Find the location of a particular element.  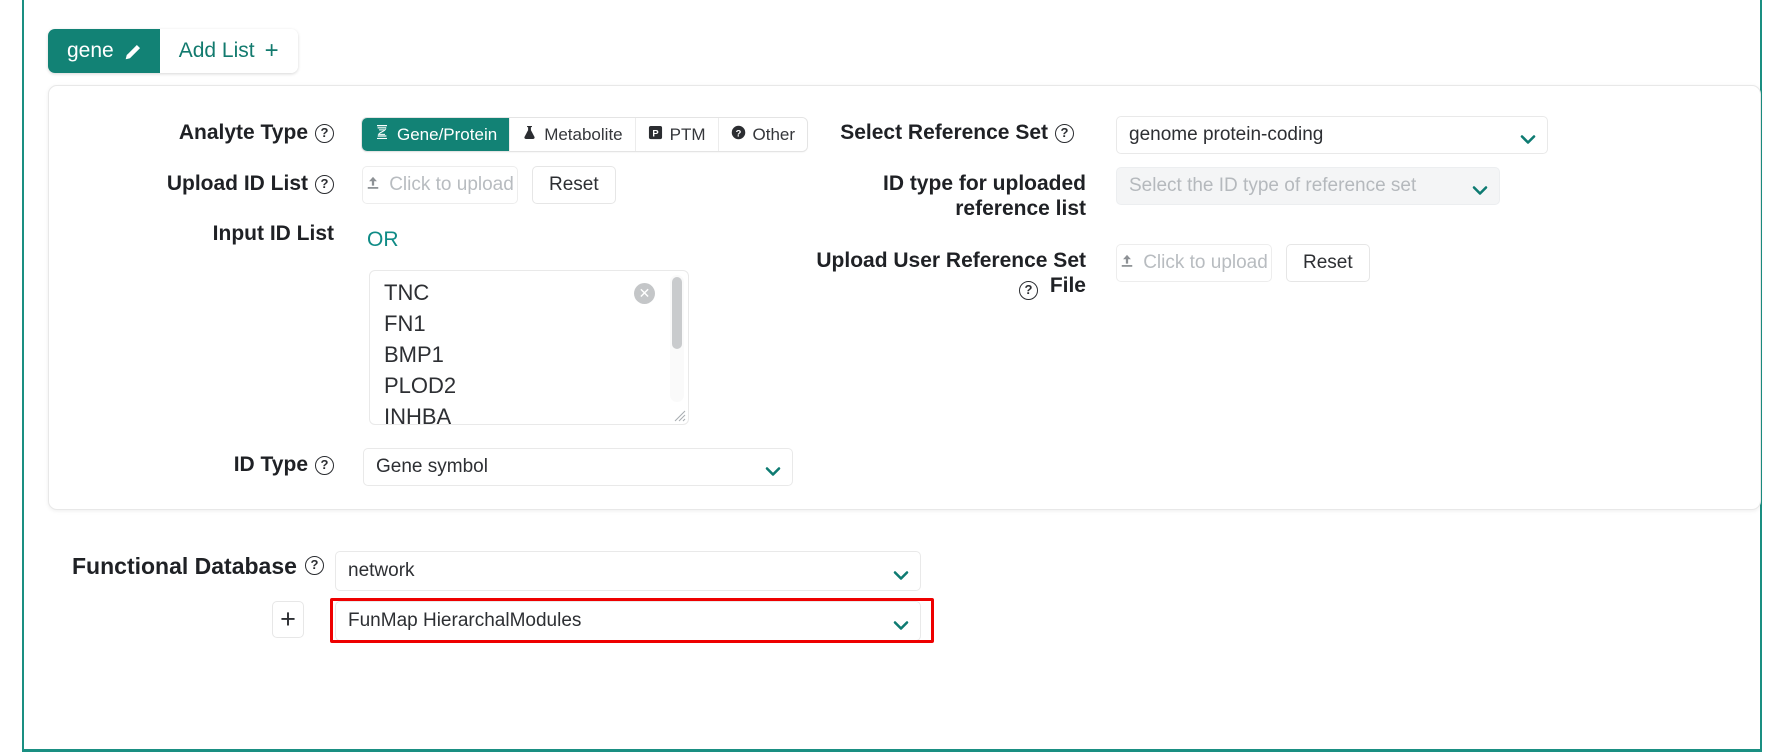

p-square-icon: P is located at coordinates (655, 135).